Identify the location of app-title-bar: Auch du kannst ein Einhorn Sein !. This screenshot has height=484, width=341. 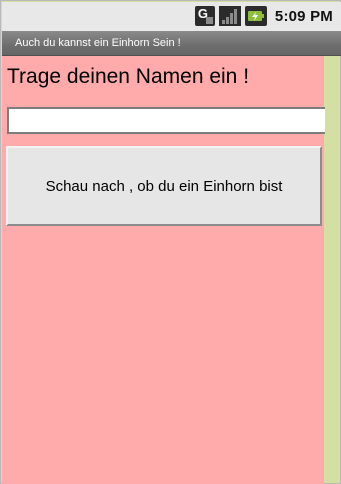
(171, 43).